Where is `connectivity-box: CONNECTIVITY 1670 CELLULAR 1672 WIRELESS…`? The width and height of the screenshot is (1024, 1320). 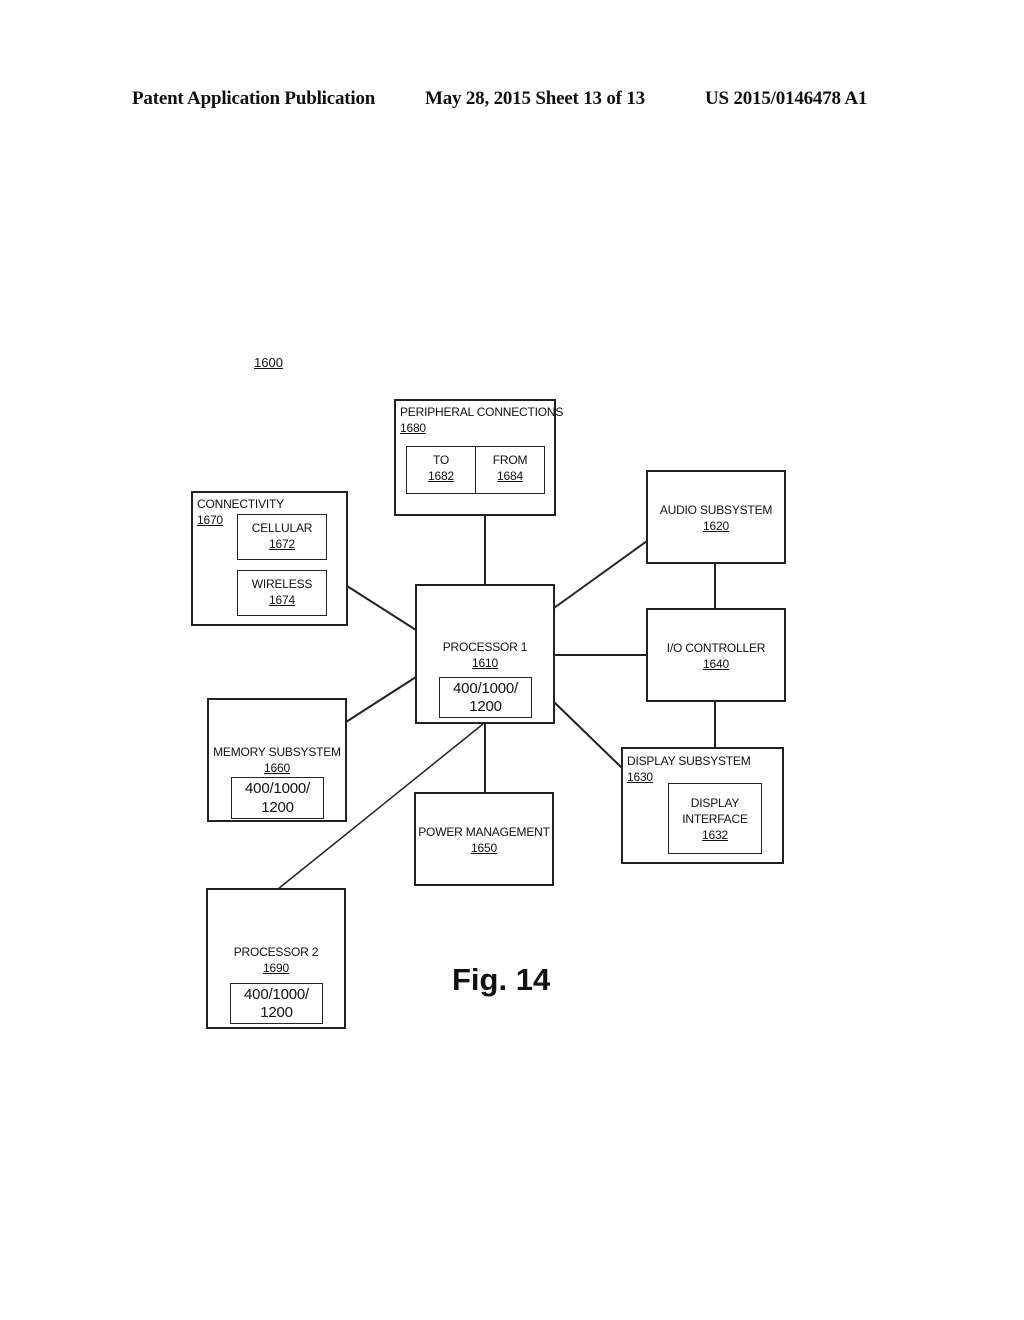
connectivity-box: CONNECTIVITY 1670 CELLULAR 1672 WIRELESS… is located at coordinates (269, 558).